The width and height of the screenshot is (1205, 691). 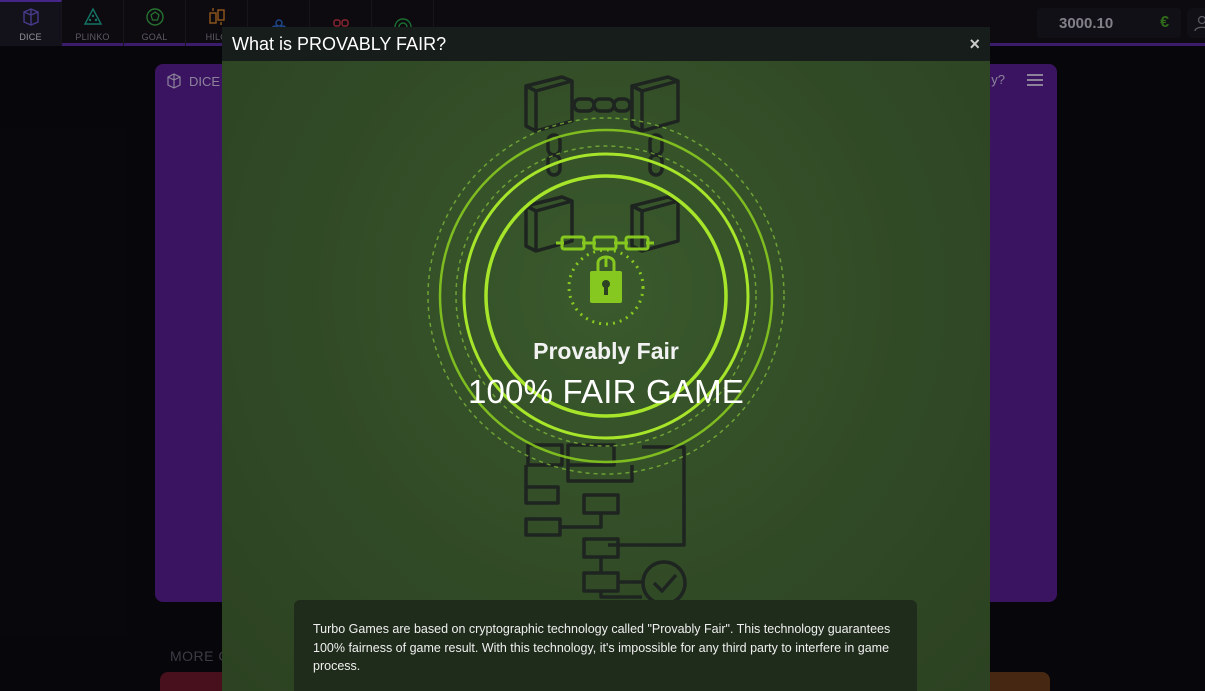 What do you see at coordinates (339, 43) in the screenshot?
I see `modal-title: What is PROVABLY FAIR?` at bounding box center [339, 43].